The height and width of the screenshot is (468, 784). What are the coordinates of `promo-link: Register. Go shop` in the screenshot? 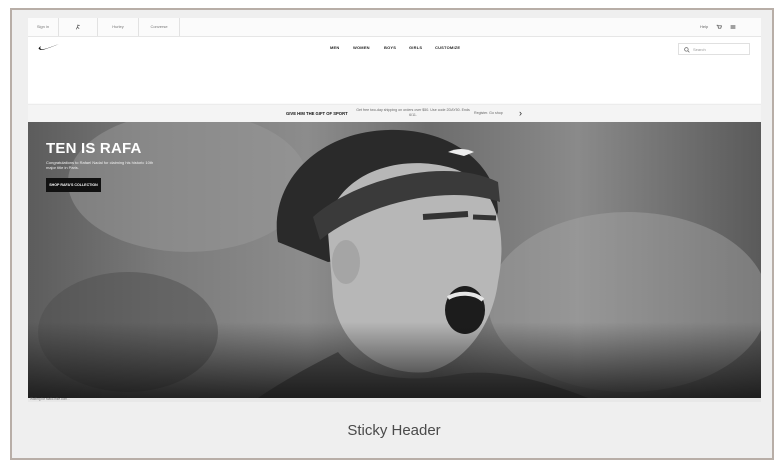 It's located at (488, 113).